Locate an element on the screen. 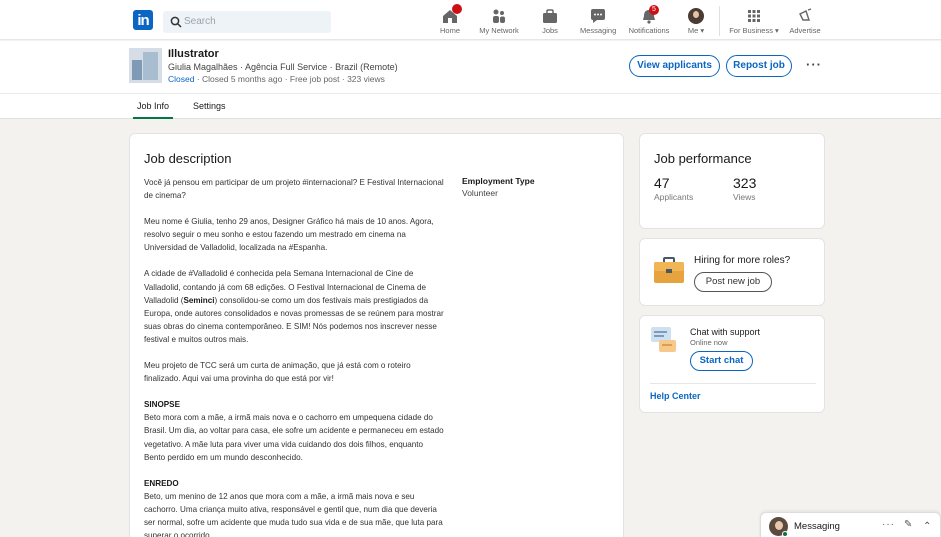  nav-messaging: Messaging is located at coordinates (598, 24).